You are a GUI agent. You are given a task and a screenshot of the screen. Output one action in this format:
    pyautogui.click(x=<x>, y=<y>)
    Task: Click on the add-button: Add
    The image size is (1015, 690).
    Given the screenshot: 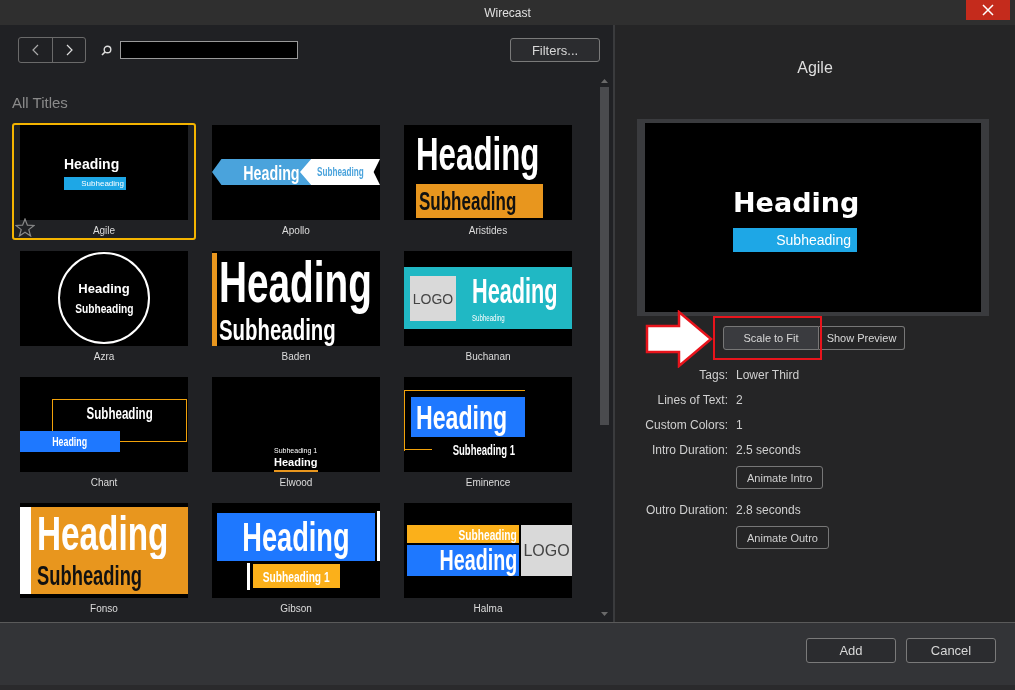 What is the action you would take?
    pyautogui.click(x=851, y=650)
    